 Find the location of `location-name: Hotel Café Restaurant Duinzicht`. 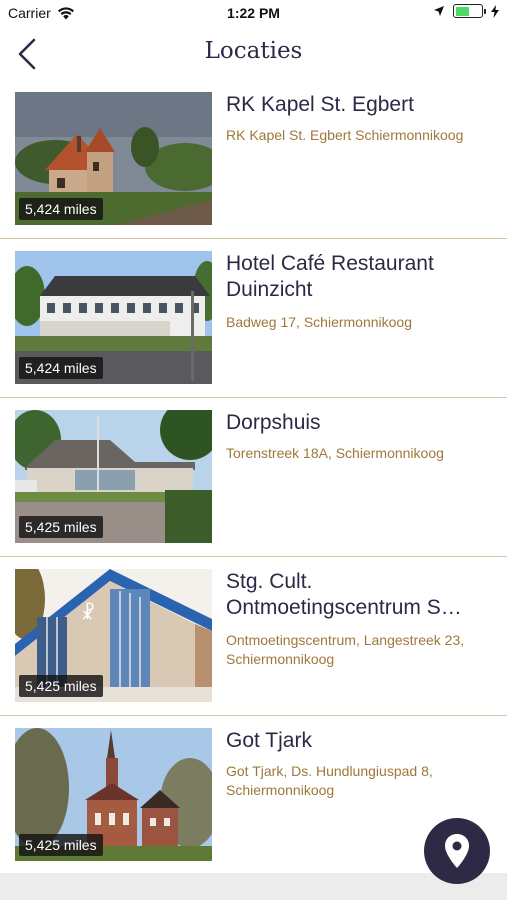

location-name: Hotel Café Restaurant Duinzicht is located at coordinates (330, 276).